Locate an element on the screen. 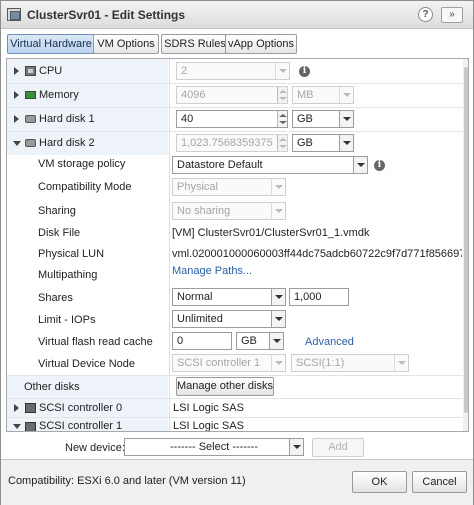  device-node-controller-select: SCSI controller 1 is located at coordinates (229, 363).